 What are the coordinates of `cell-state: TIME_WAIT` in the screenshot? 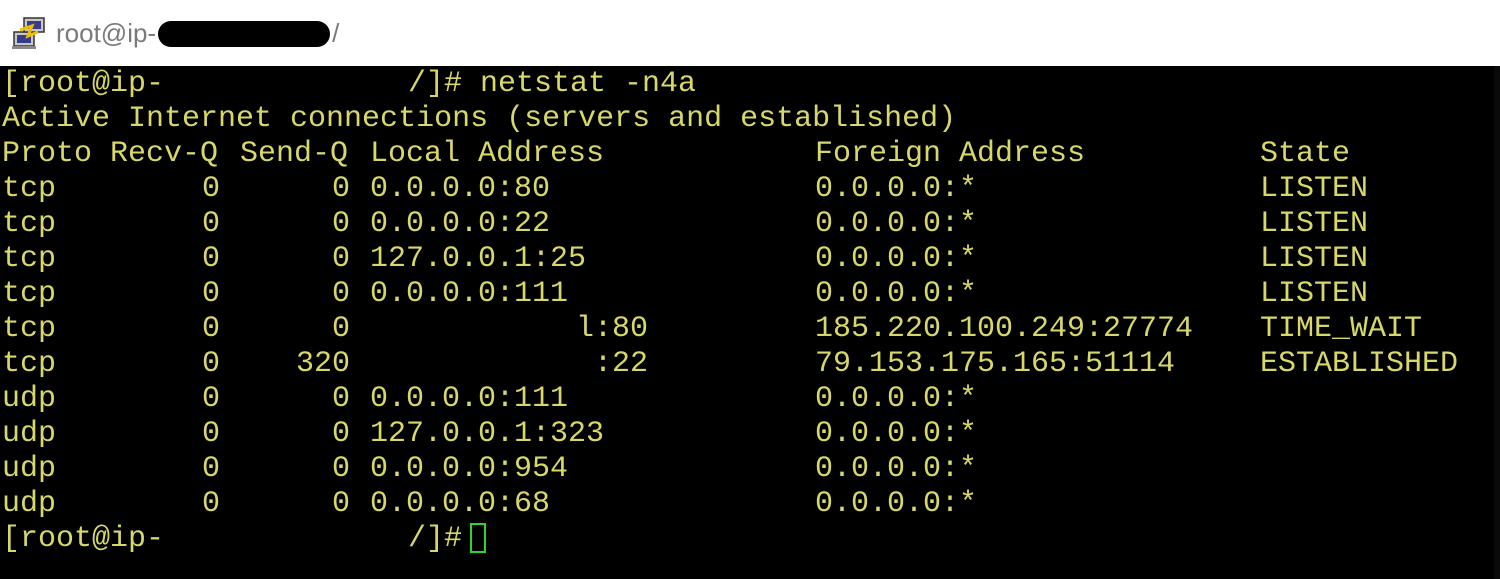 It's located at (1341, 329).